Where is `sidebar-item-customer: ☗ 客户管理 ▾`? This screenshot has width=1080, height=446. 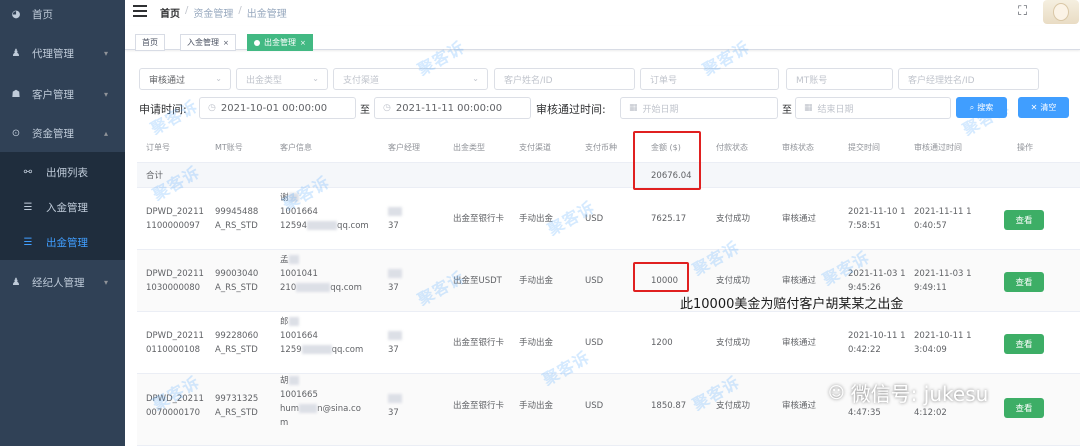
sidebar-item-customer: ☗ 客户管理 ▾ is located at coordinates (62, 94).